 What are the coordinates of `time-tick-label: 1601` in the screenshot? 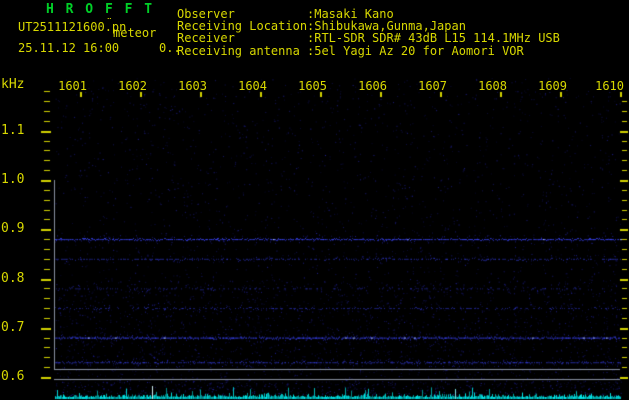 It's located at (72, 86).